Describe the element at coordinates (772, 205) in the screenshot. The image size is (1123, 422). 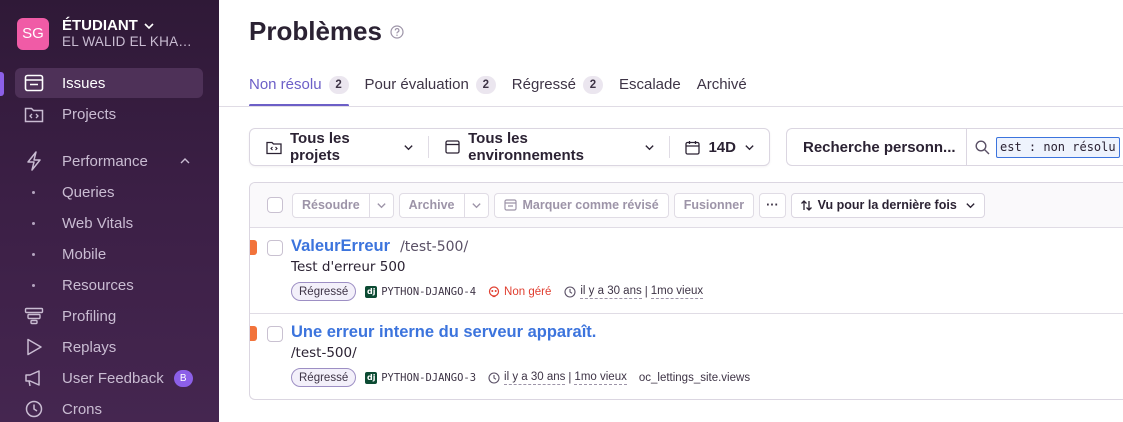
I see `more-actions-button: ···` at that location.